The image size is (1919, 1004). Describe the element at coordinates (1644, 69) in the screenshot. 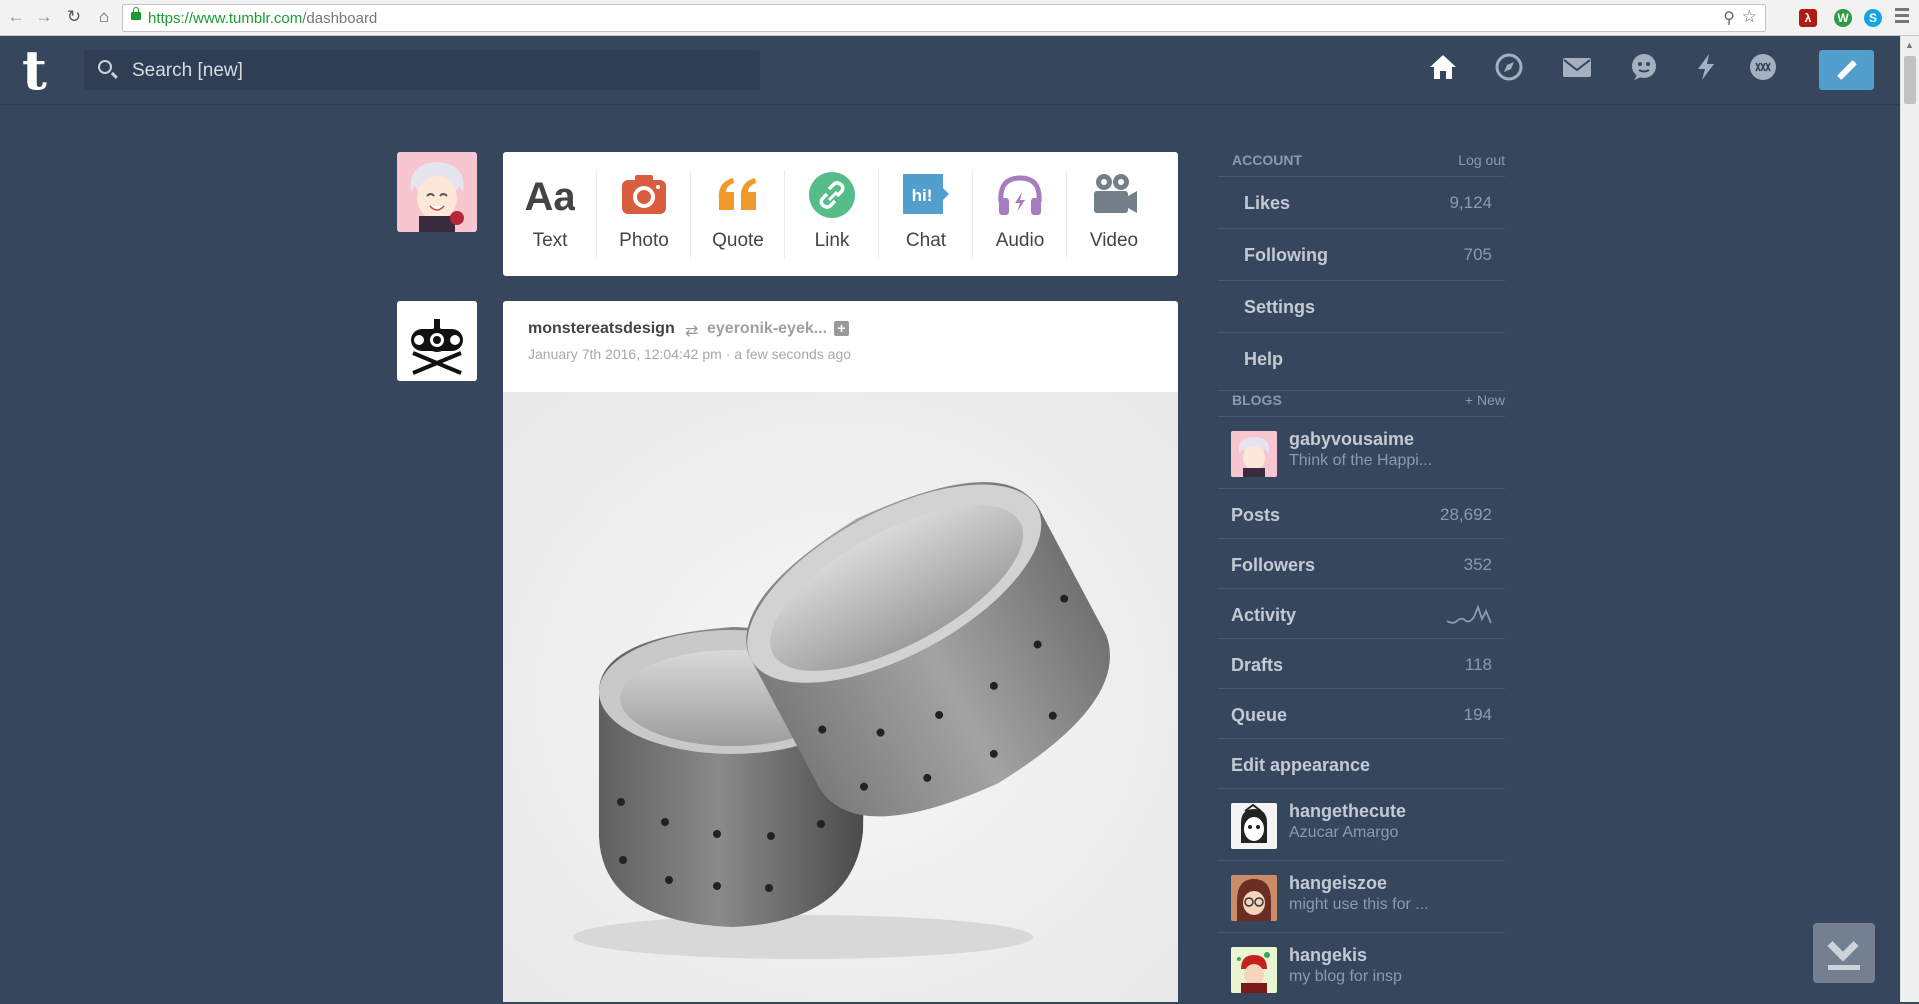

I see `messaging-icon` at that location.